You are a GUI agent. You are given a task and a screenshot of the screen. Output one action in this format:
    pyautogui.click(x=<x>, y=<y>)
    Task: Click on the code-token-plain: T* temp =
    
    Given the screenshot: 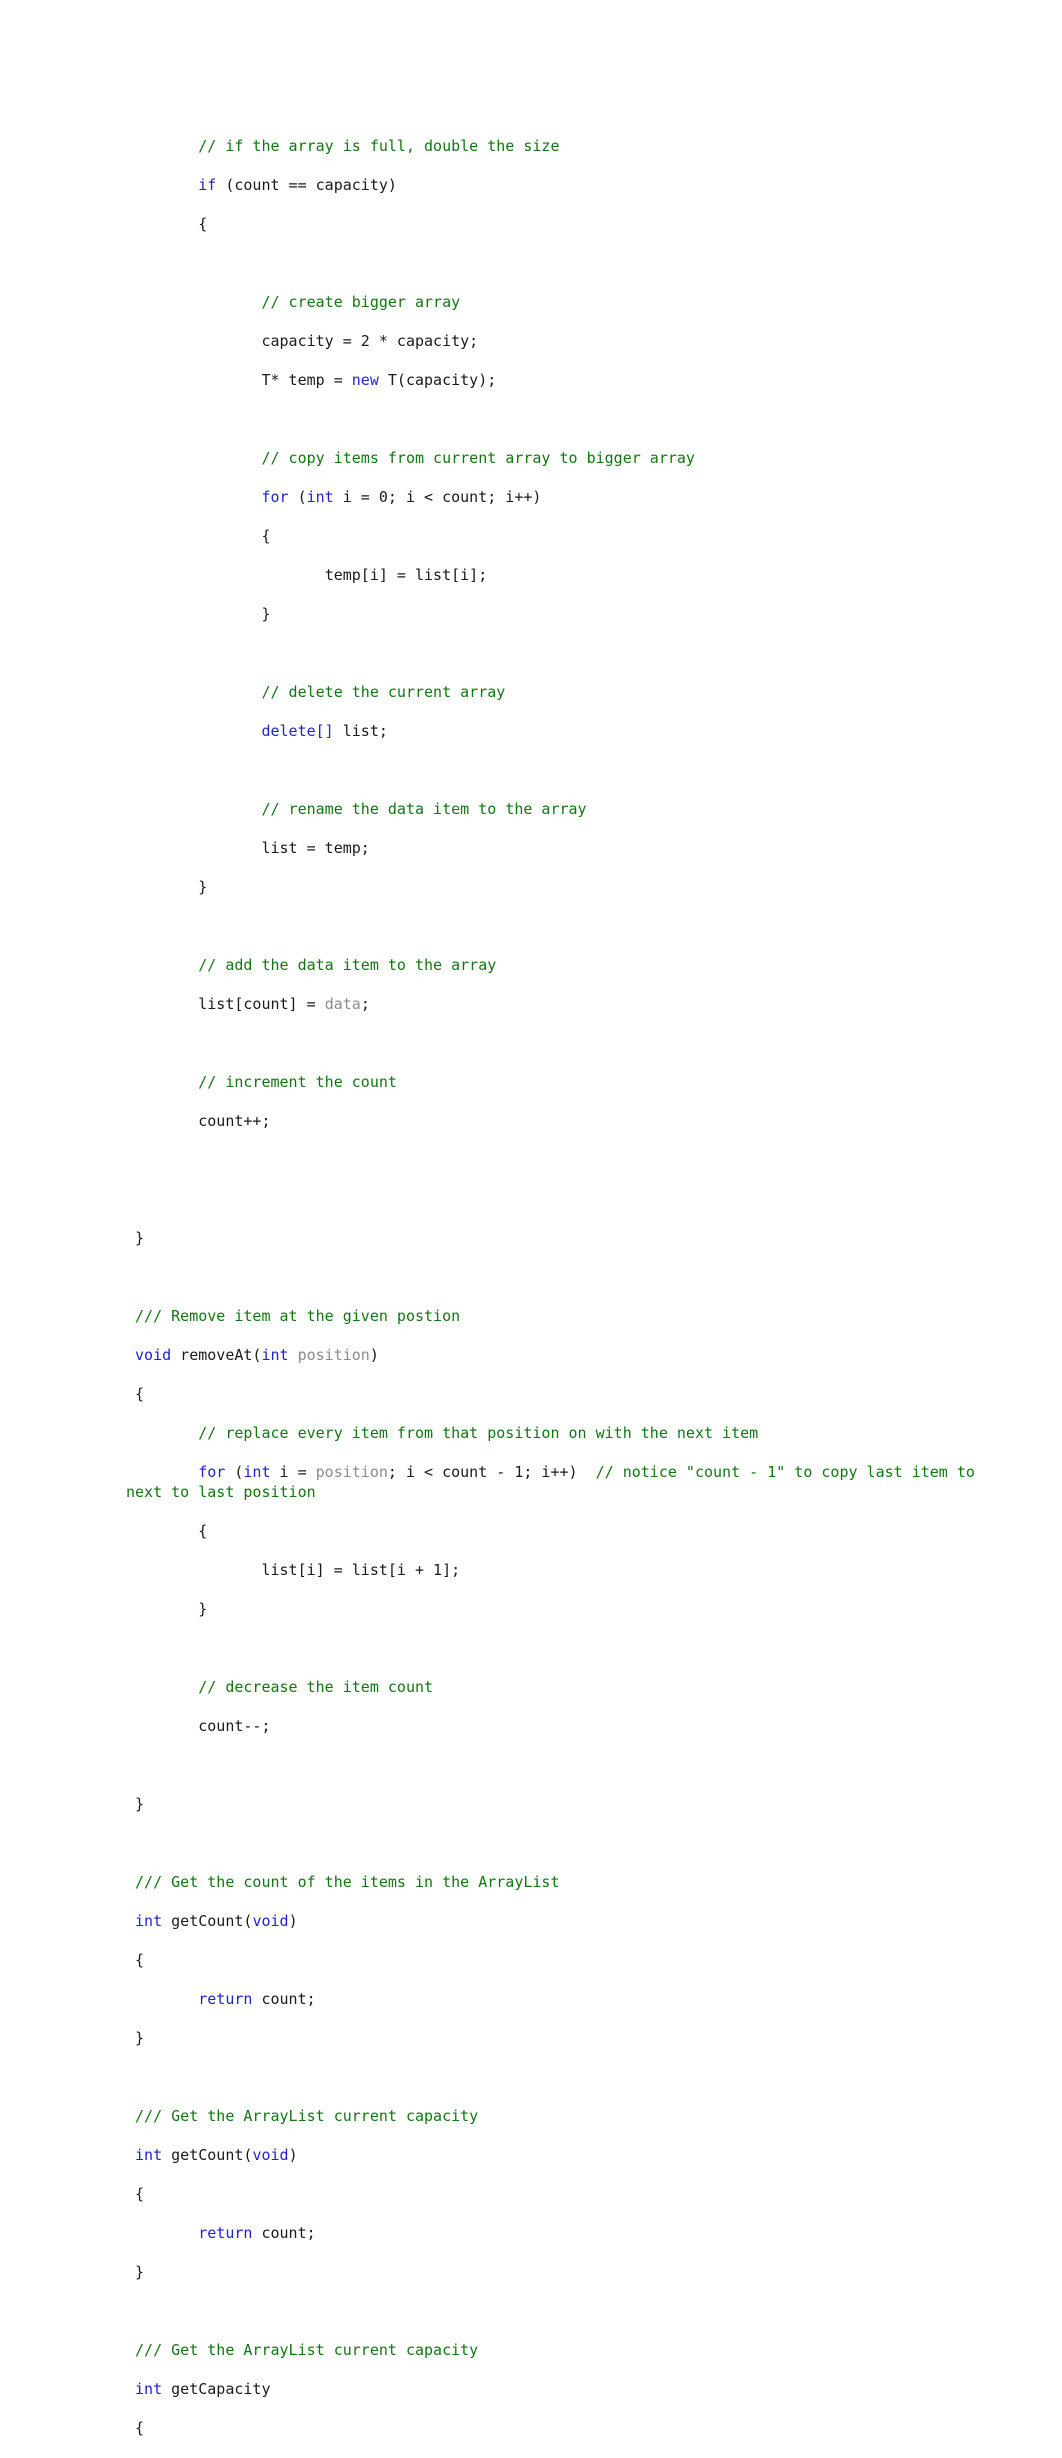 What is the action you would take?
    pyautogui.click(x=306, y=380)
    